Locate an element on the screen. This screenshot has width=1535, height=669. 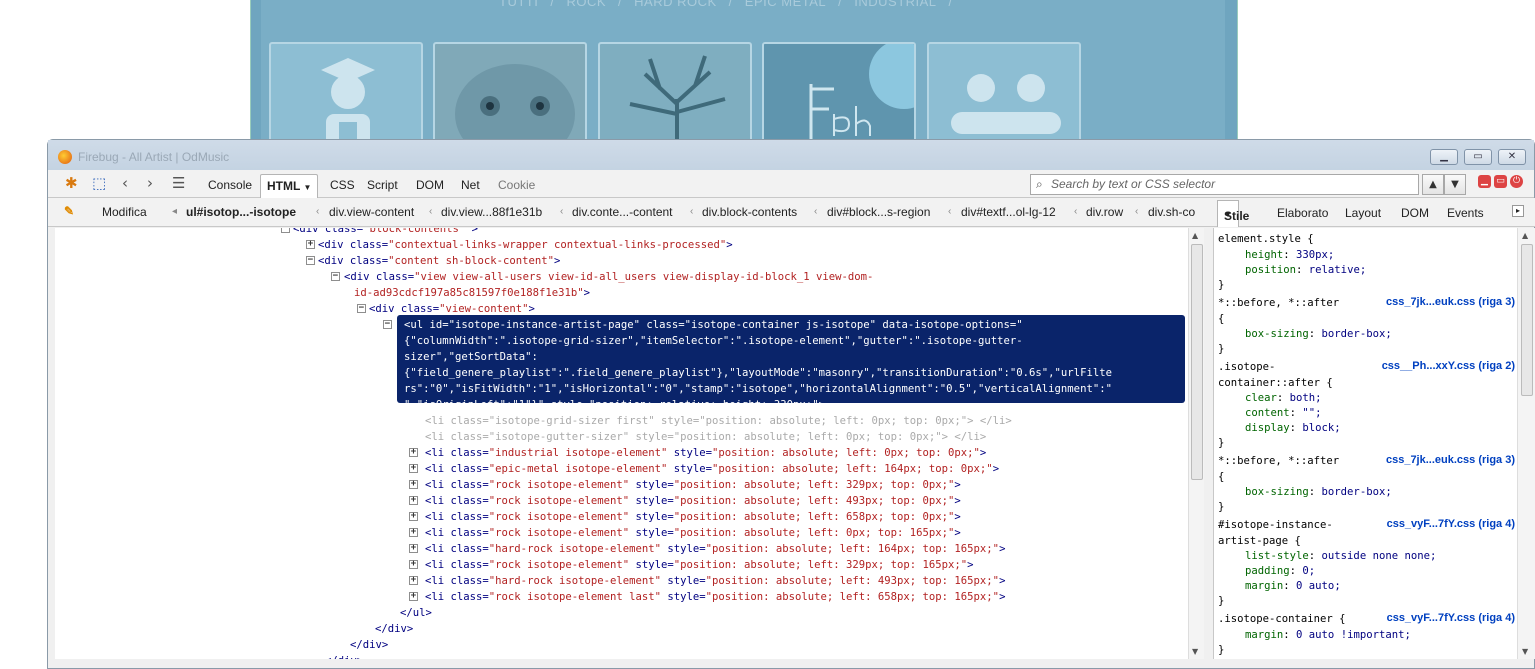
tree-line: <div class="content sh-block-content"> is located at coordinates (439, 261).